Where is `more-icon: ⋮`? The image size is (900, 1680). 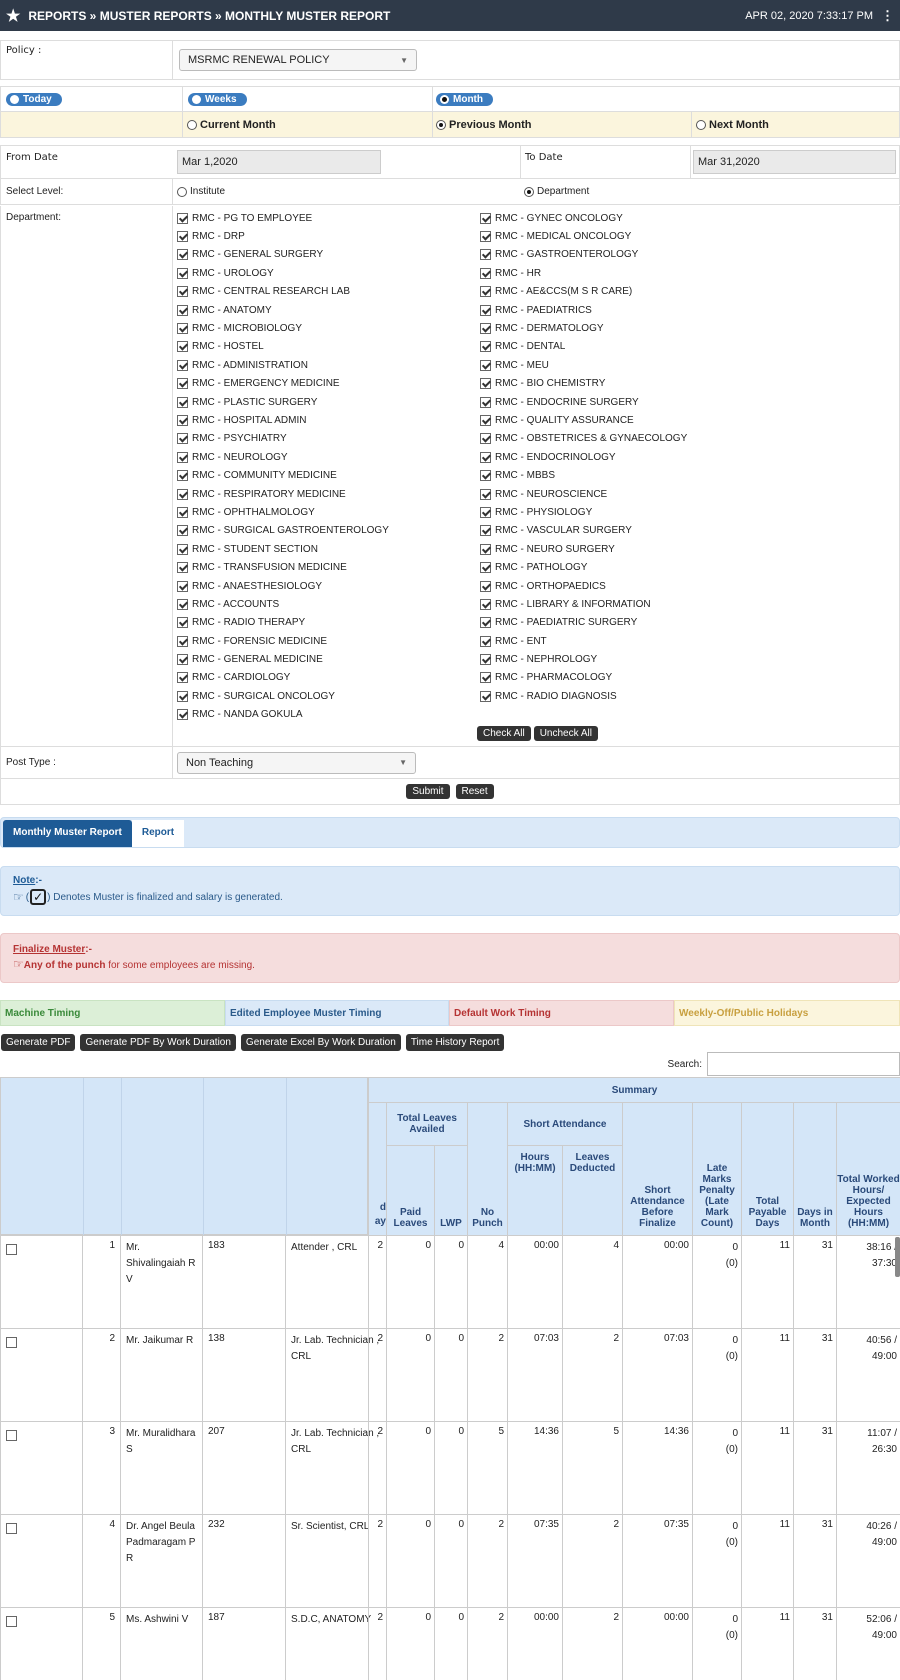
more-icon: ⋮ is located at coordinates (887, 16).